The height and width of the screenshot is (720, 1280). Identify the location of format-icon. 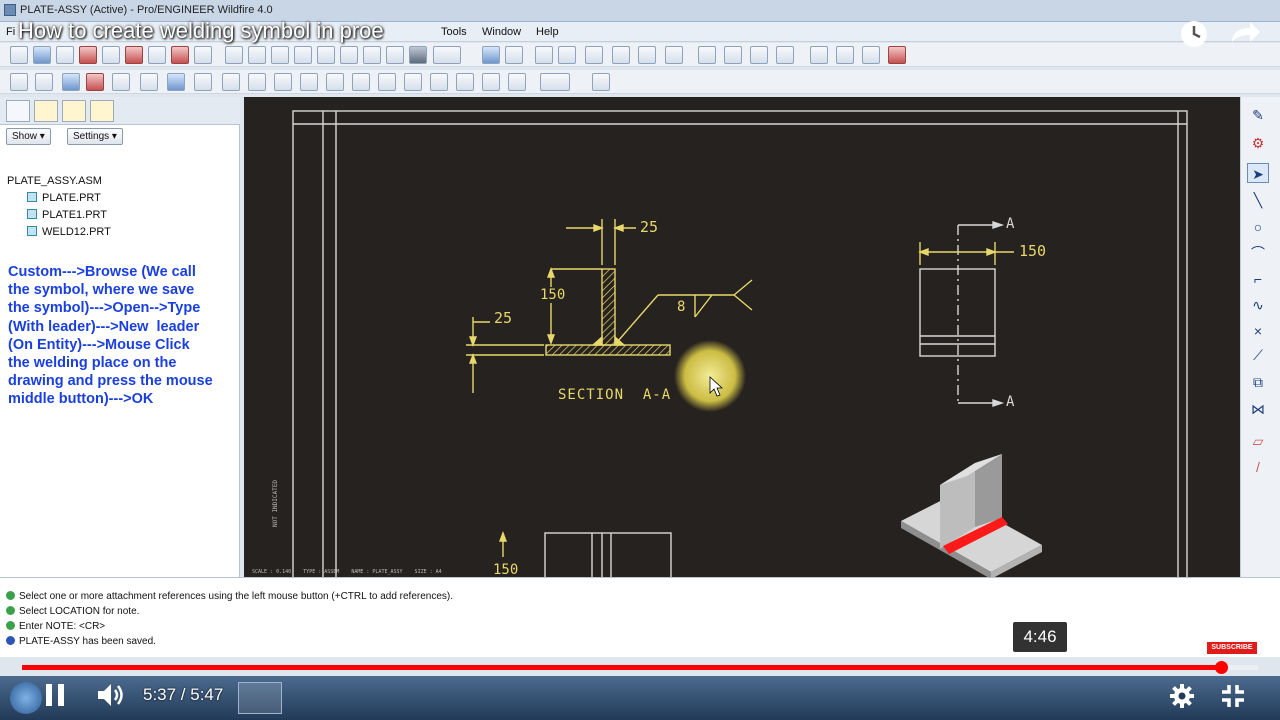
(439, 82).